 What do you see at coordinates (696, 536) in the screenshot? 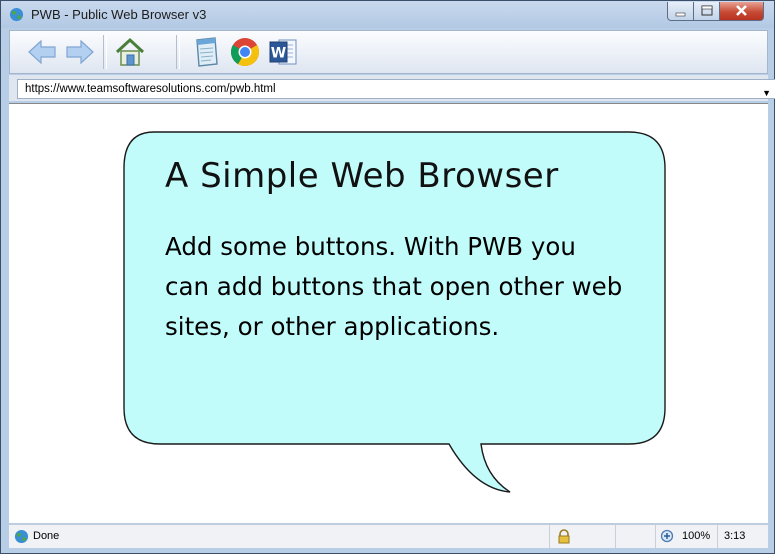
I see `zoom-level: 100%` at bounding box center [696, 536].